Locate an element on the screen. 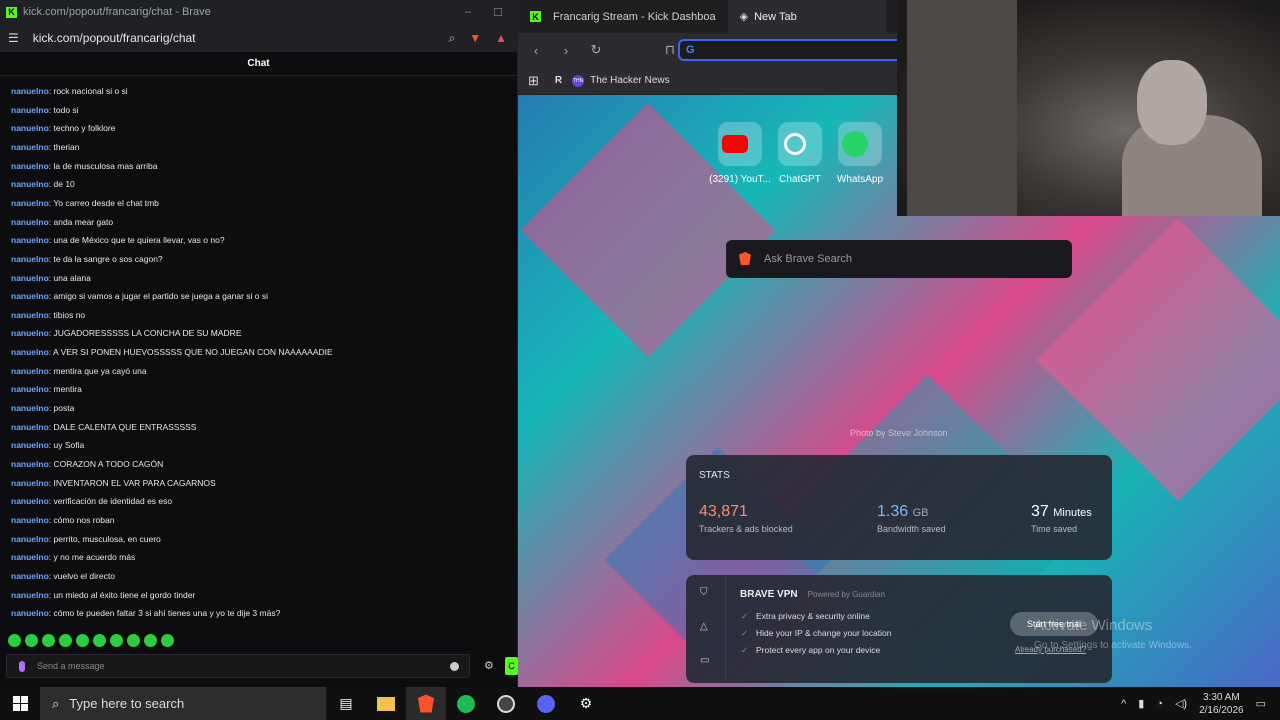  taskbar-search: ⌕ Type here to search is located at coordinates (183, 703).